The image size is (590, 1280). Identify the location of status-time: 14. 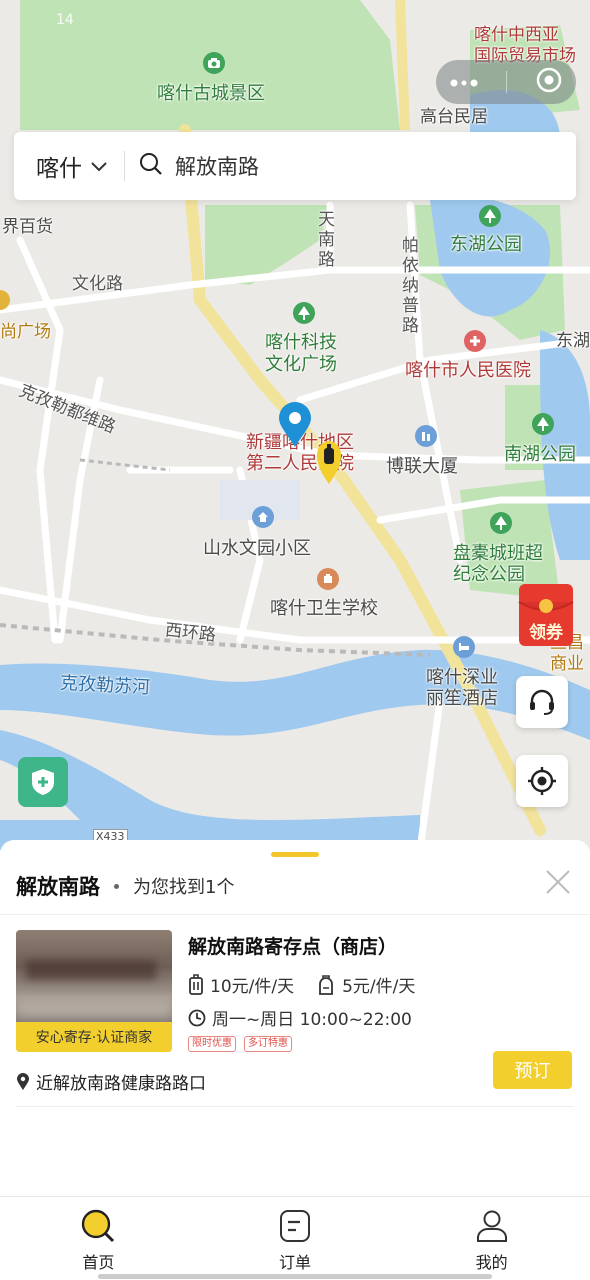
(65, 20).